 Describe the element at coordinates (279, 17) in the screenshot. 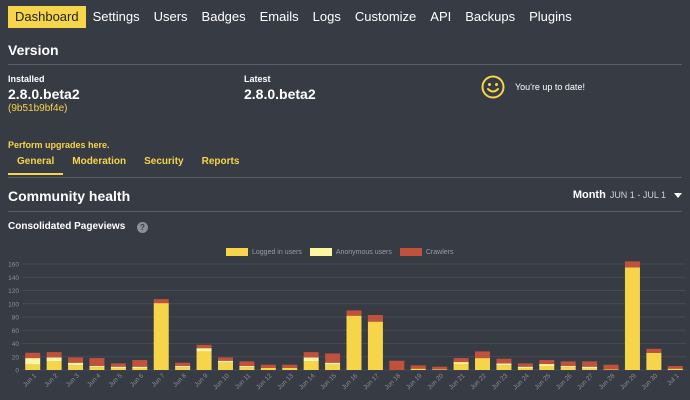

I see `nav-item-emails: Emails` at that location.